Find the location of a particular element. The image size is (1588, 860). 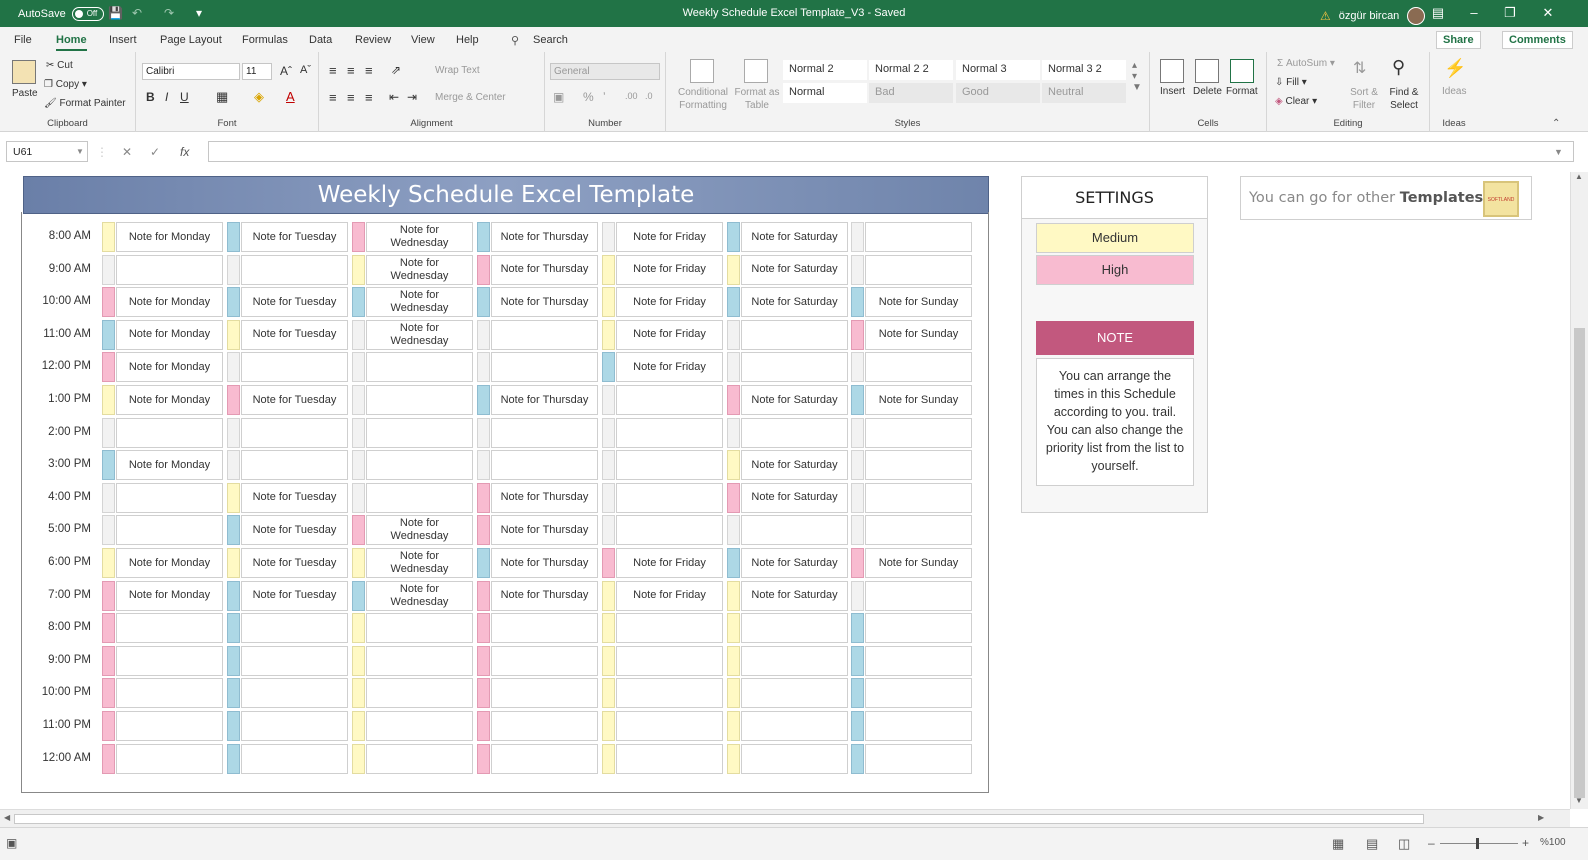

conditional-formatting-button: Conditional Formatting is located at coordinates (703, 99).